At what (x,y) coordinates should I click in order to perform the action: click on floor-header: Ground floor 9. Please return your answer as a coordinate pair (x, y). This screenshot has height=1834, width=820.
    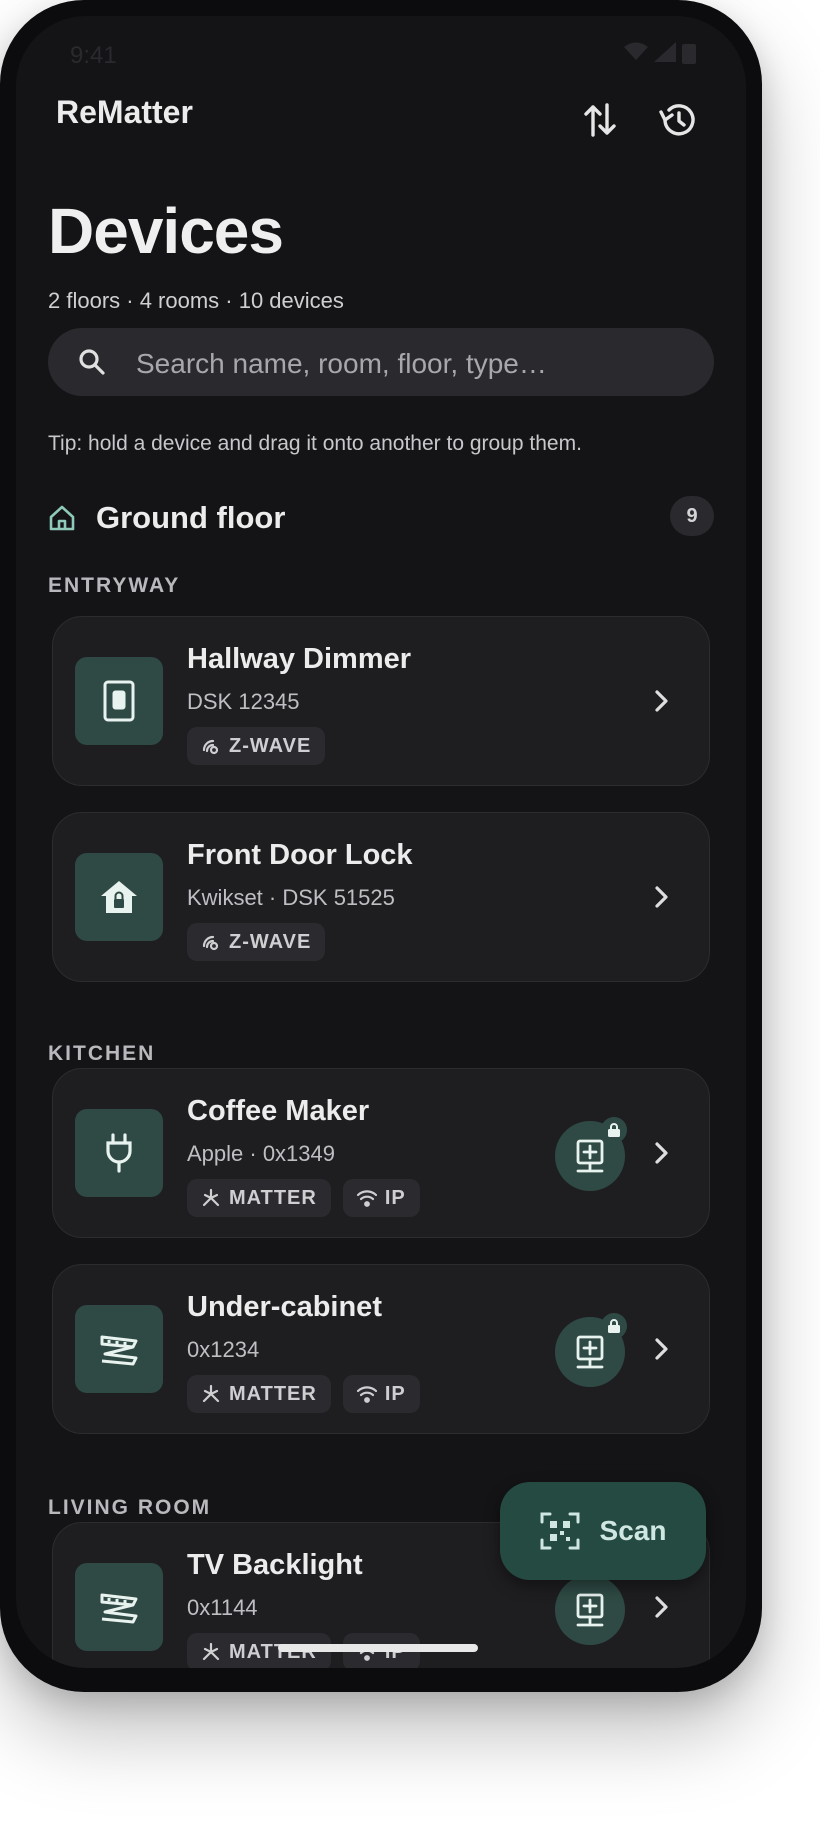
    Looking at the image, I should click on (381, 521).